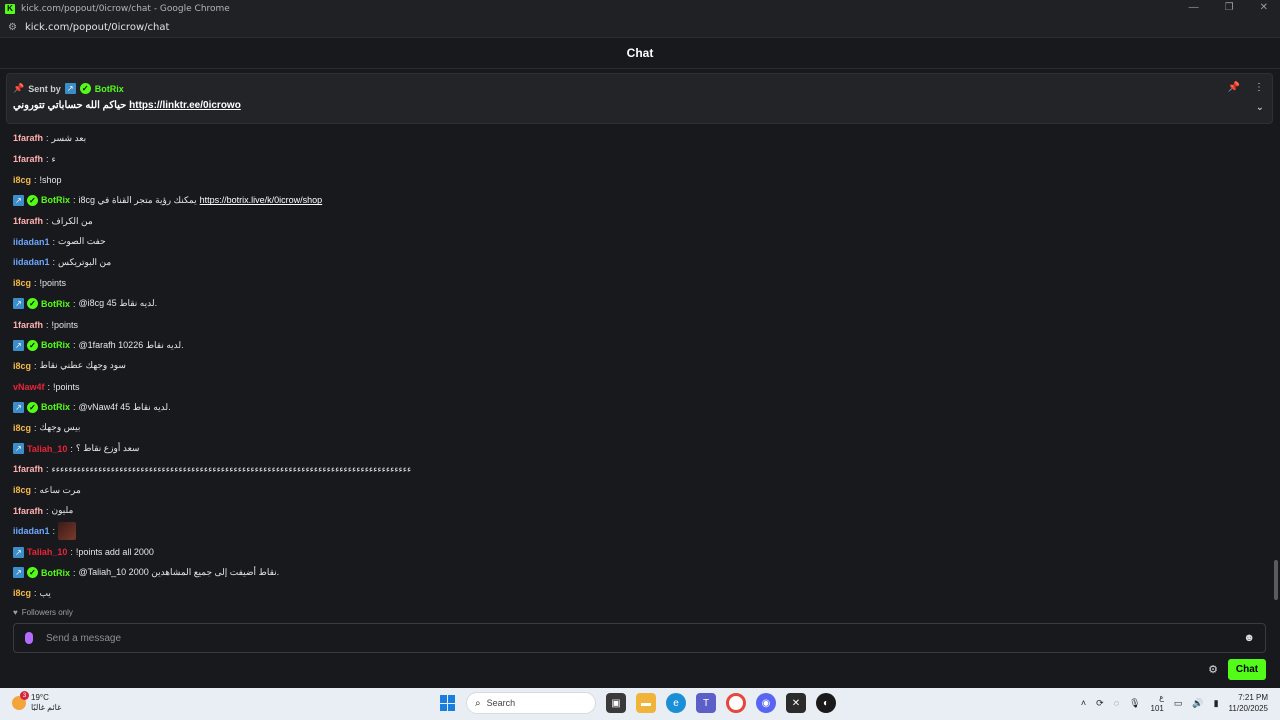  I want to click on chat-header: Chat, so click(640, 53).